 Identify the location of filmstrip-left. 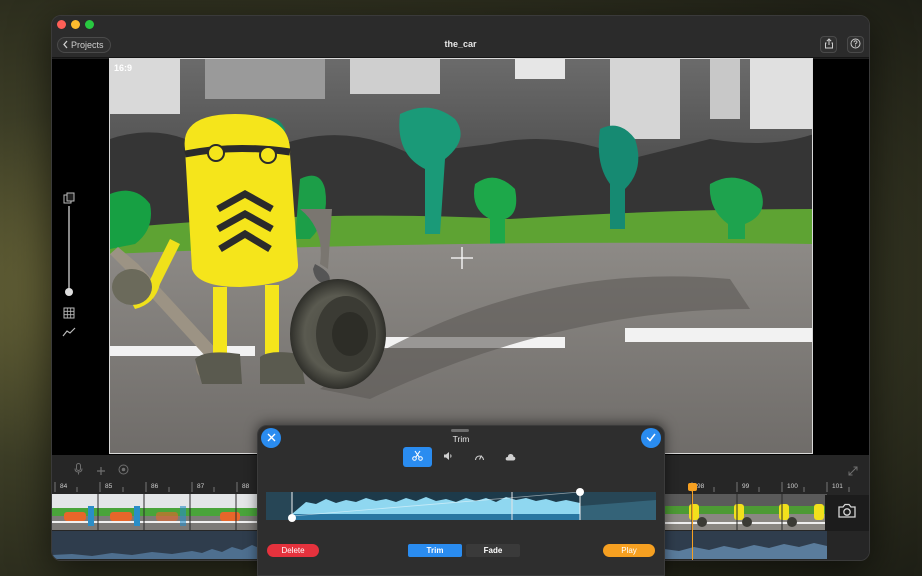
(155, 512).